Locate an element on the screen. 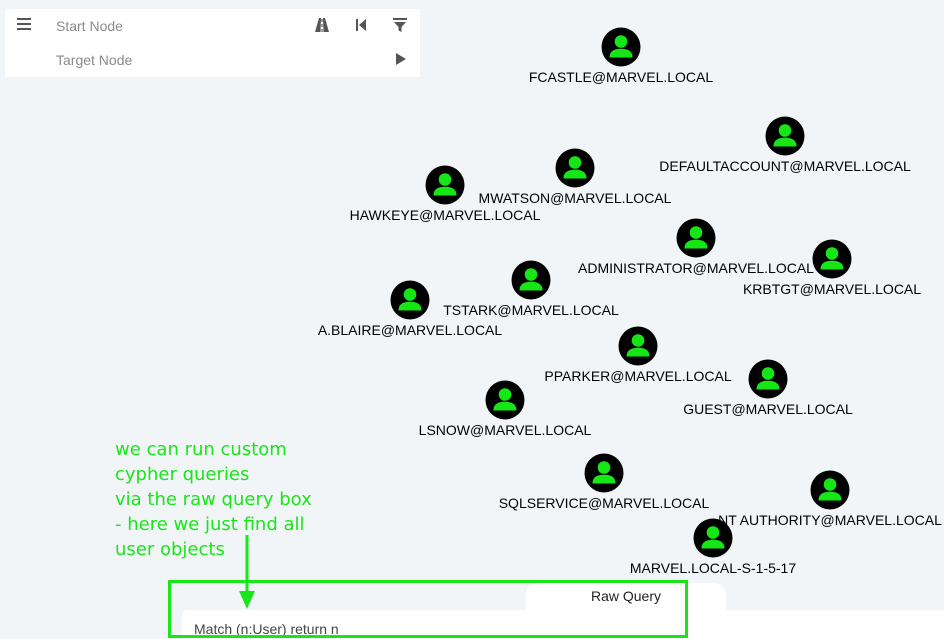  node-label: PPARKER@MARVEL.LOCAL is located at coordinates (638, 376).